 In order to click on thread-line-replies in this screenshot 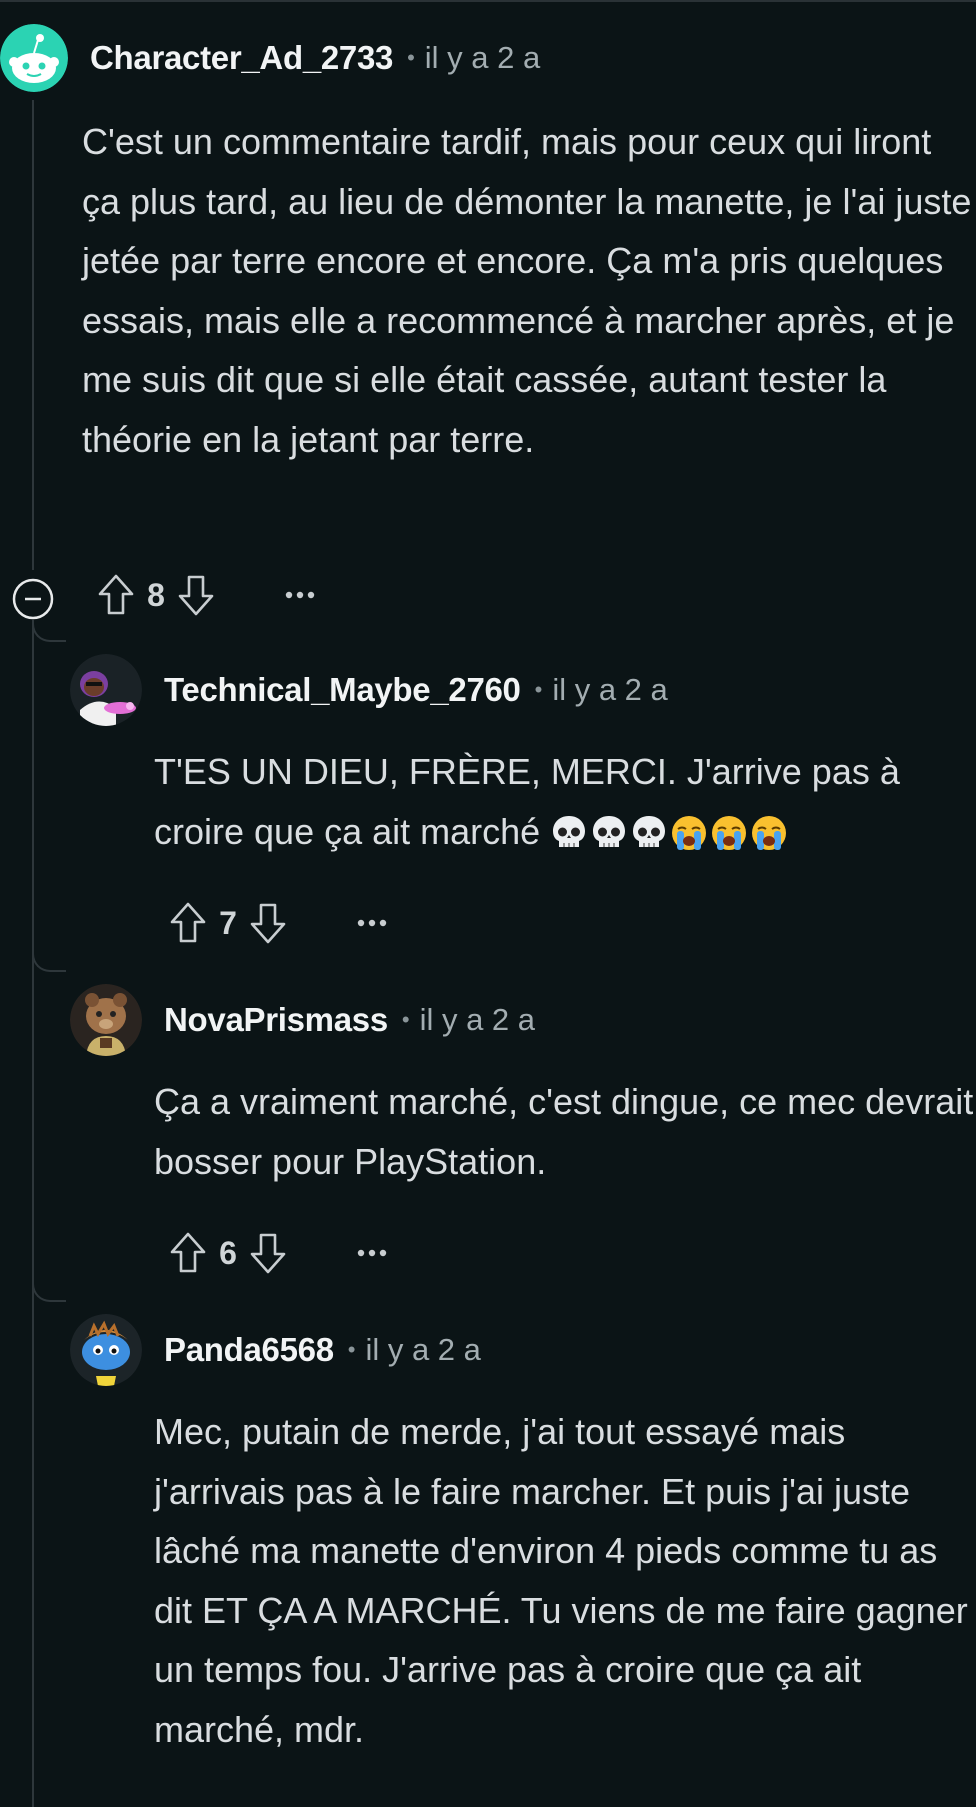, I will do `click(33, 1215)`.